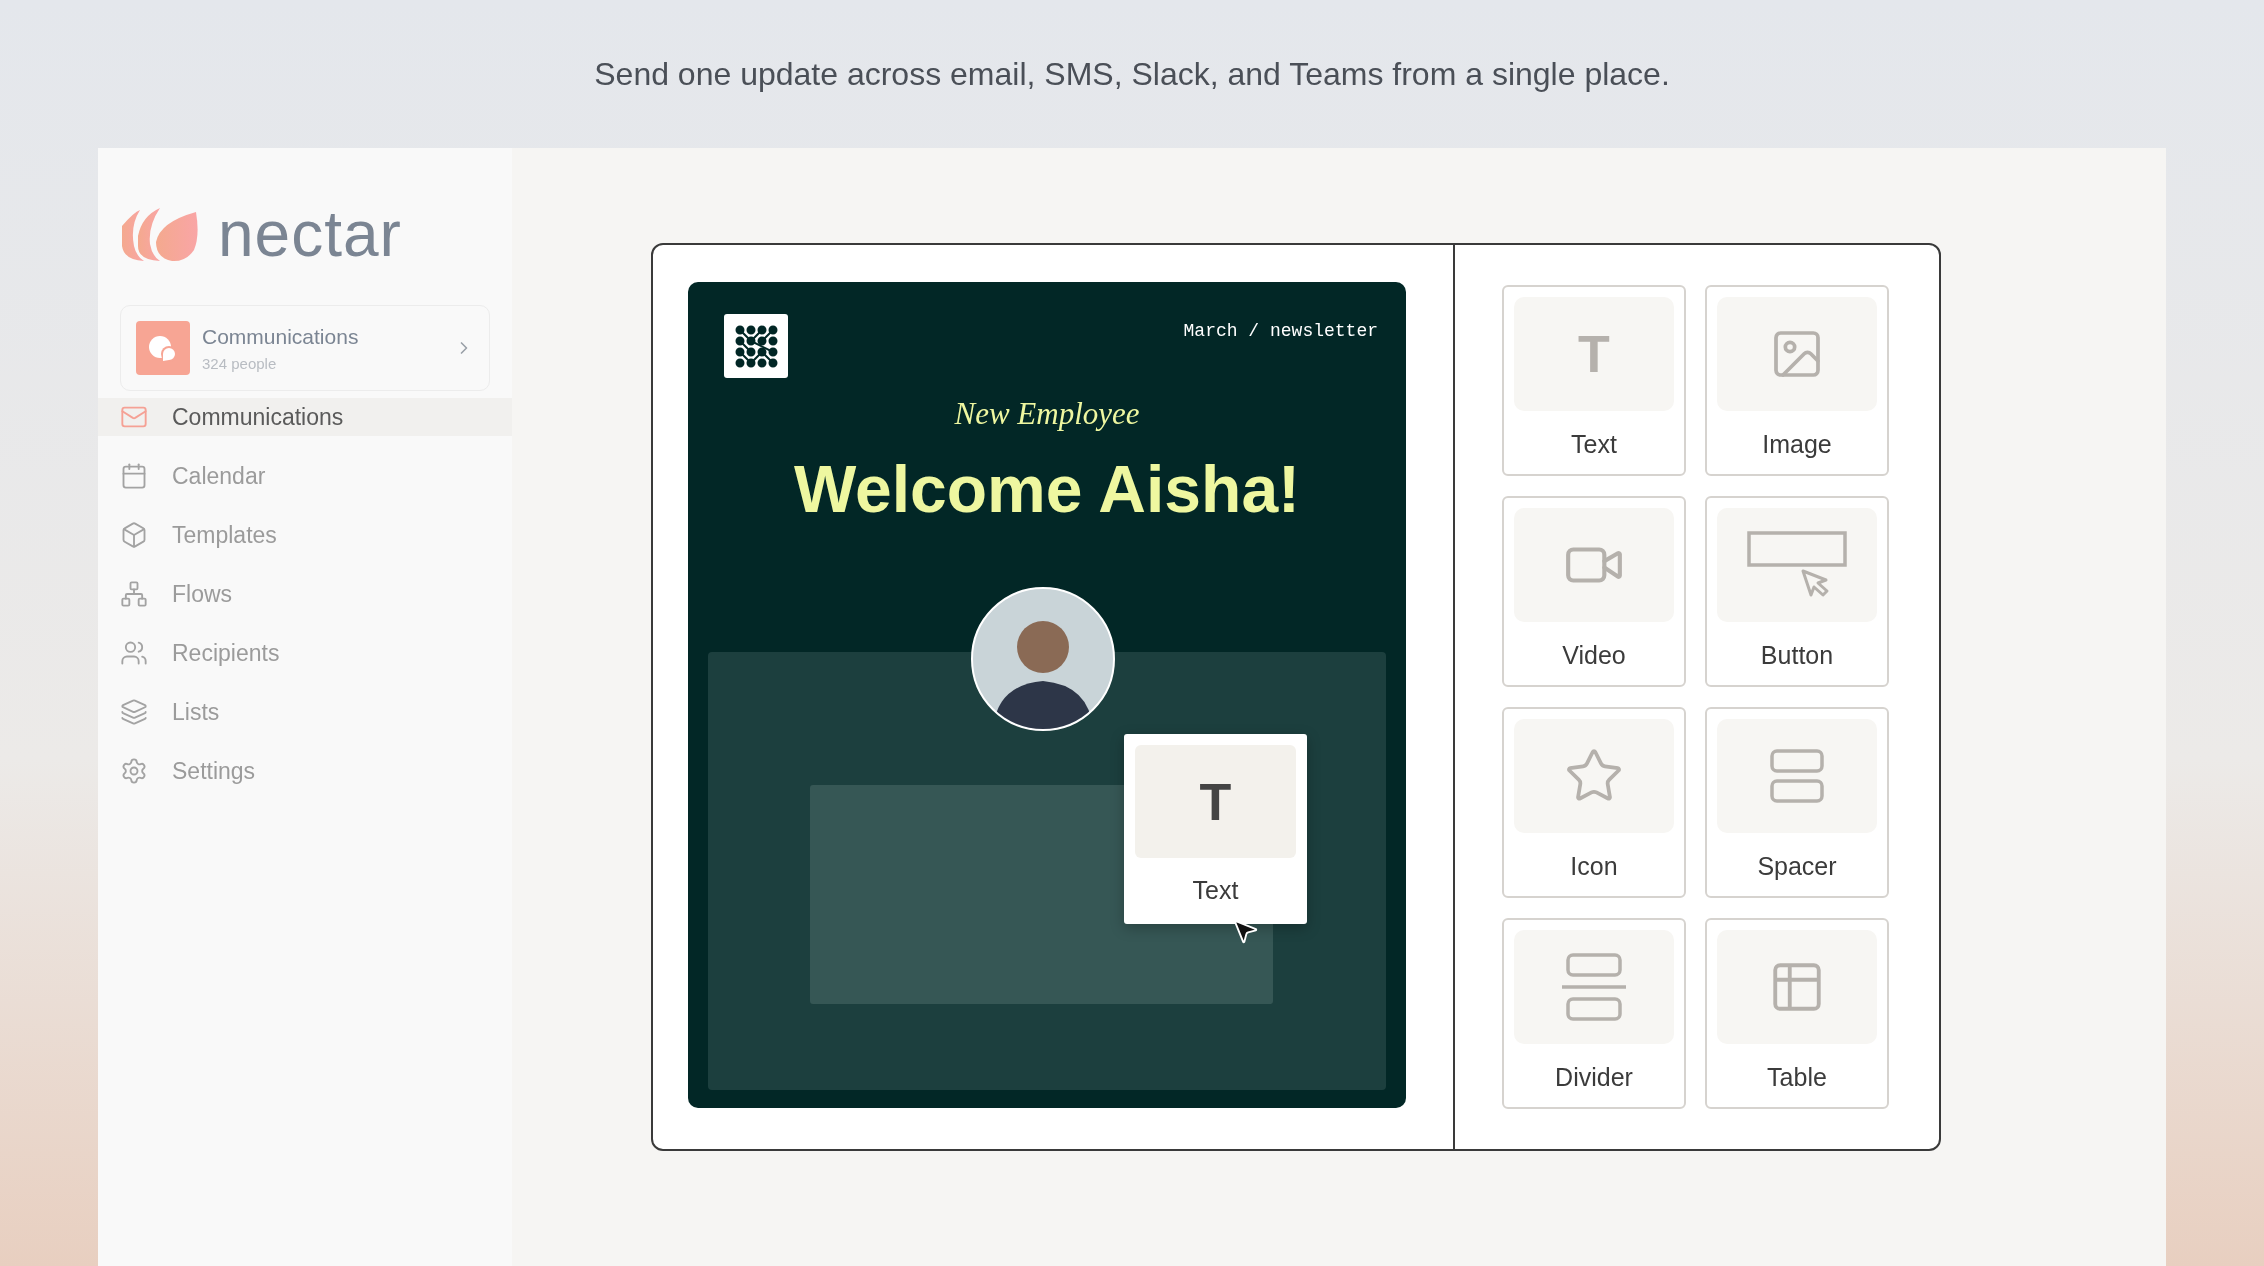 The image size is (2264, 1266). I want to click on workspace-count: 324 people, so click(240, 363).